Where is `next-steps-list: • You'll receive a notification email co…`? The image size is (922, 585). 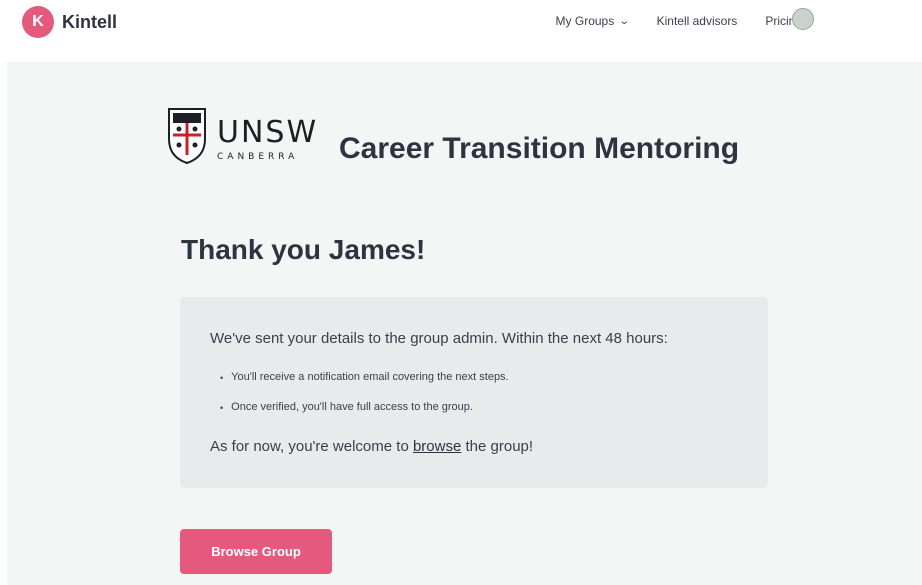
next-steps-list: • You'll receive a notification email co… is located at coordinates (364, 401).